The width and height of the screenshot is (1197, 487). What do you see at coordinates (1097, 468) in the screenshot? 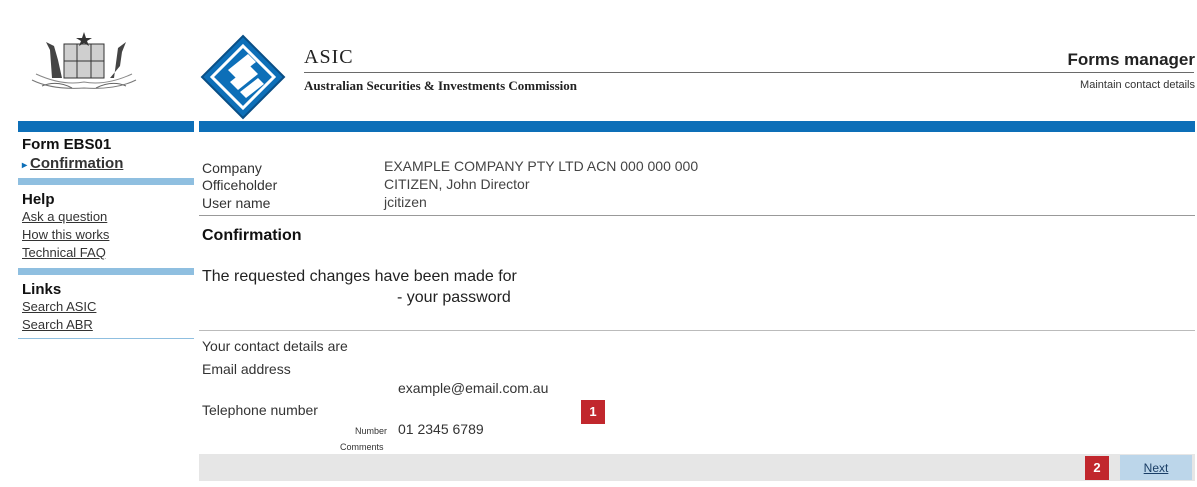
I see `annotation-badge-2: 2` at bounding box center [1097, 468].